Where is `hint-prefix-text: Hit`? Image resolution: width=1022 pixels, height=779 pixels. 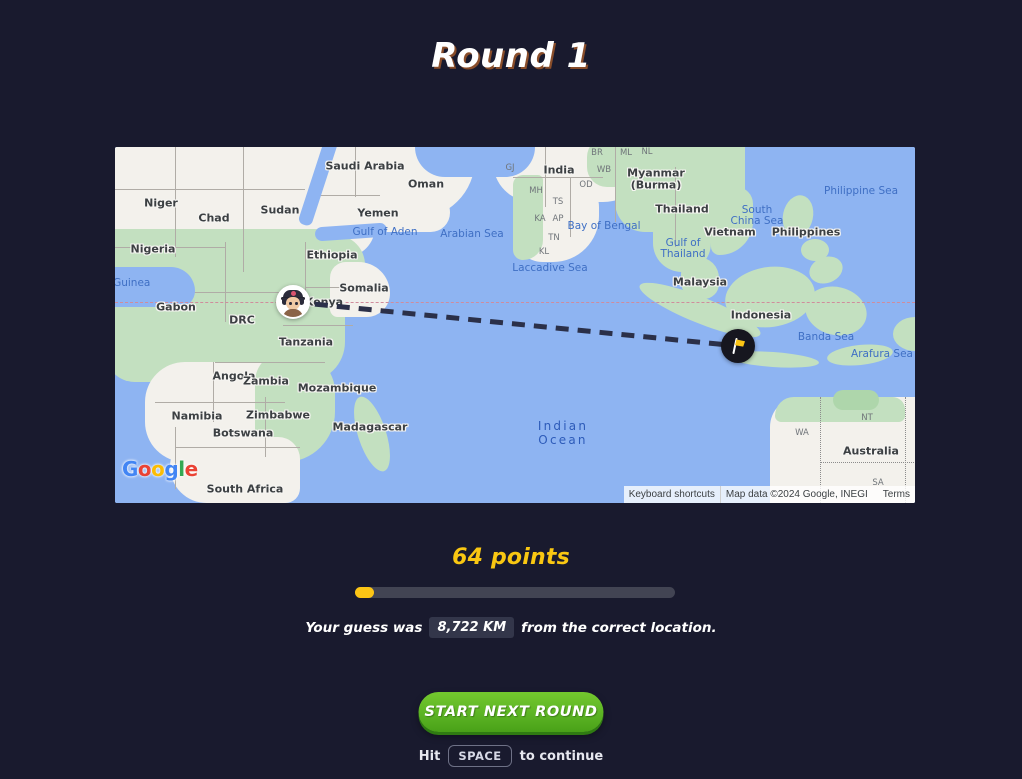 hint-prefix-text: Hit is located at coordinates (429, 756).